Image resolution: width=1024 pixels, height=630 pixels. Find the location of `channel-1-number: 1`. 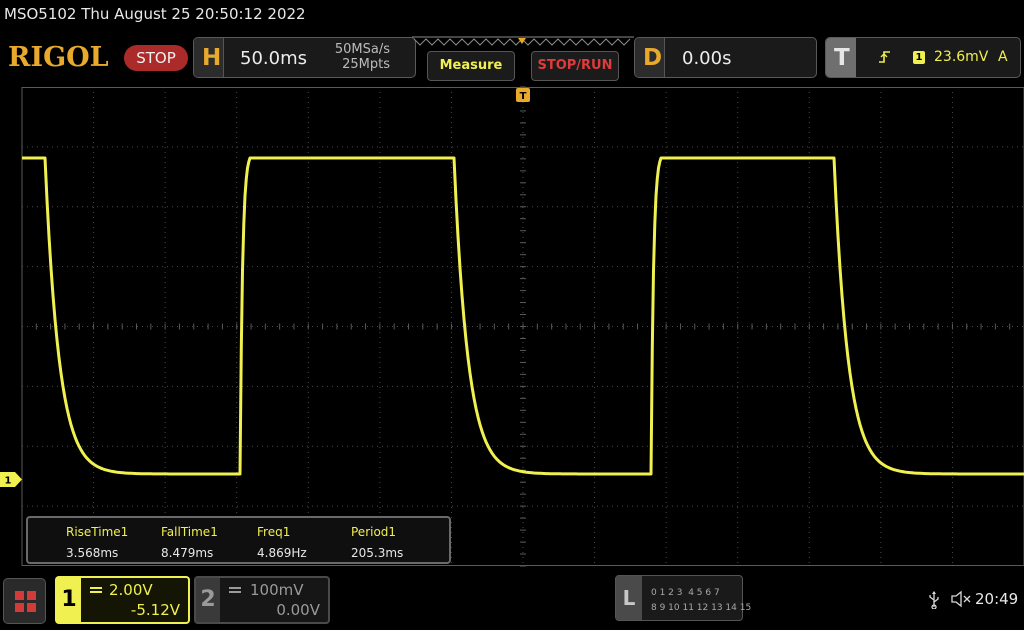

channel-1-number: 1 is located at coordinates (69, 600).